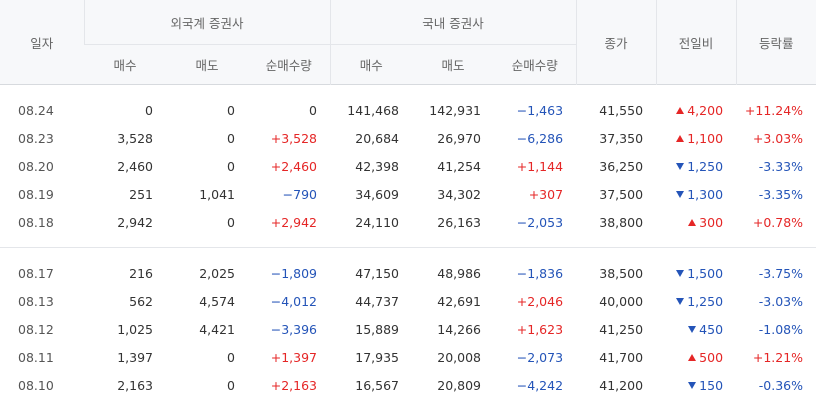 The height and width of the screenshot is (415, 816). Describe the element at coordinates (540, 166) in the screenshot. I see `cell-domestic-net: +1,144` at that location.